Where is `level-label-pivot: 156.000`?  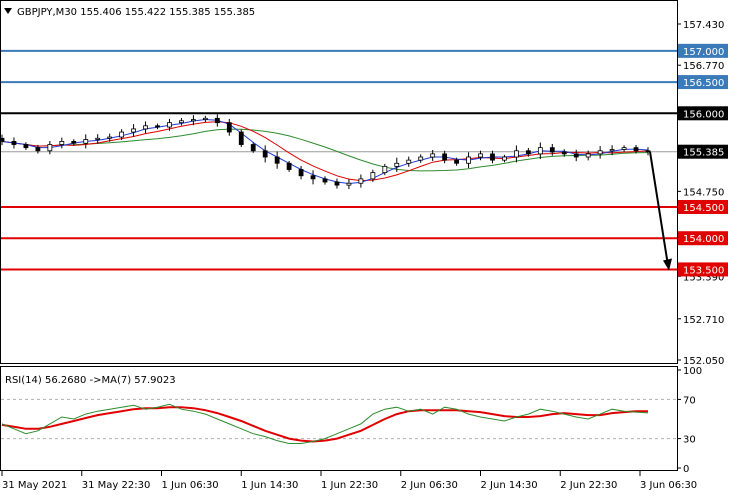 level-label-pivot: 156.000 is located at coordinates (703, 114).